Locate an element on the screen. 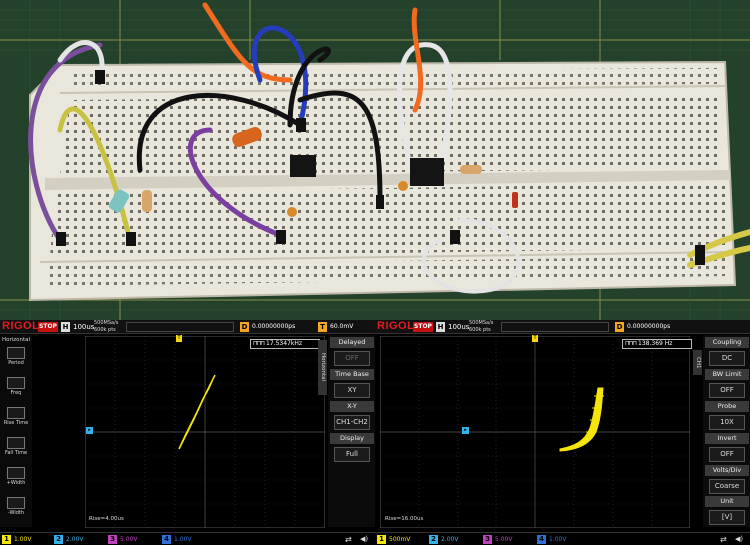  menu-title: BW Limit is located at coordinates (727, 374).